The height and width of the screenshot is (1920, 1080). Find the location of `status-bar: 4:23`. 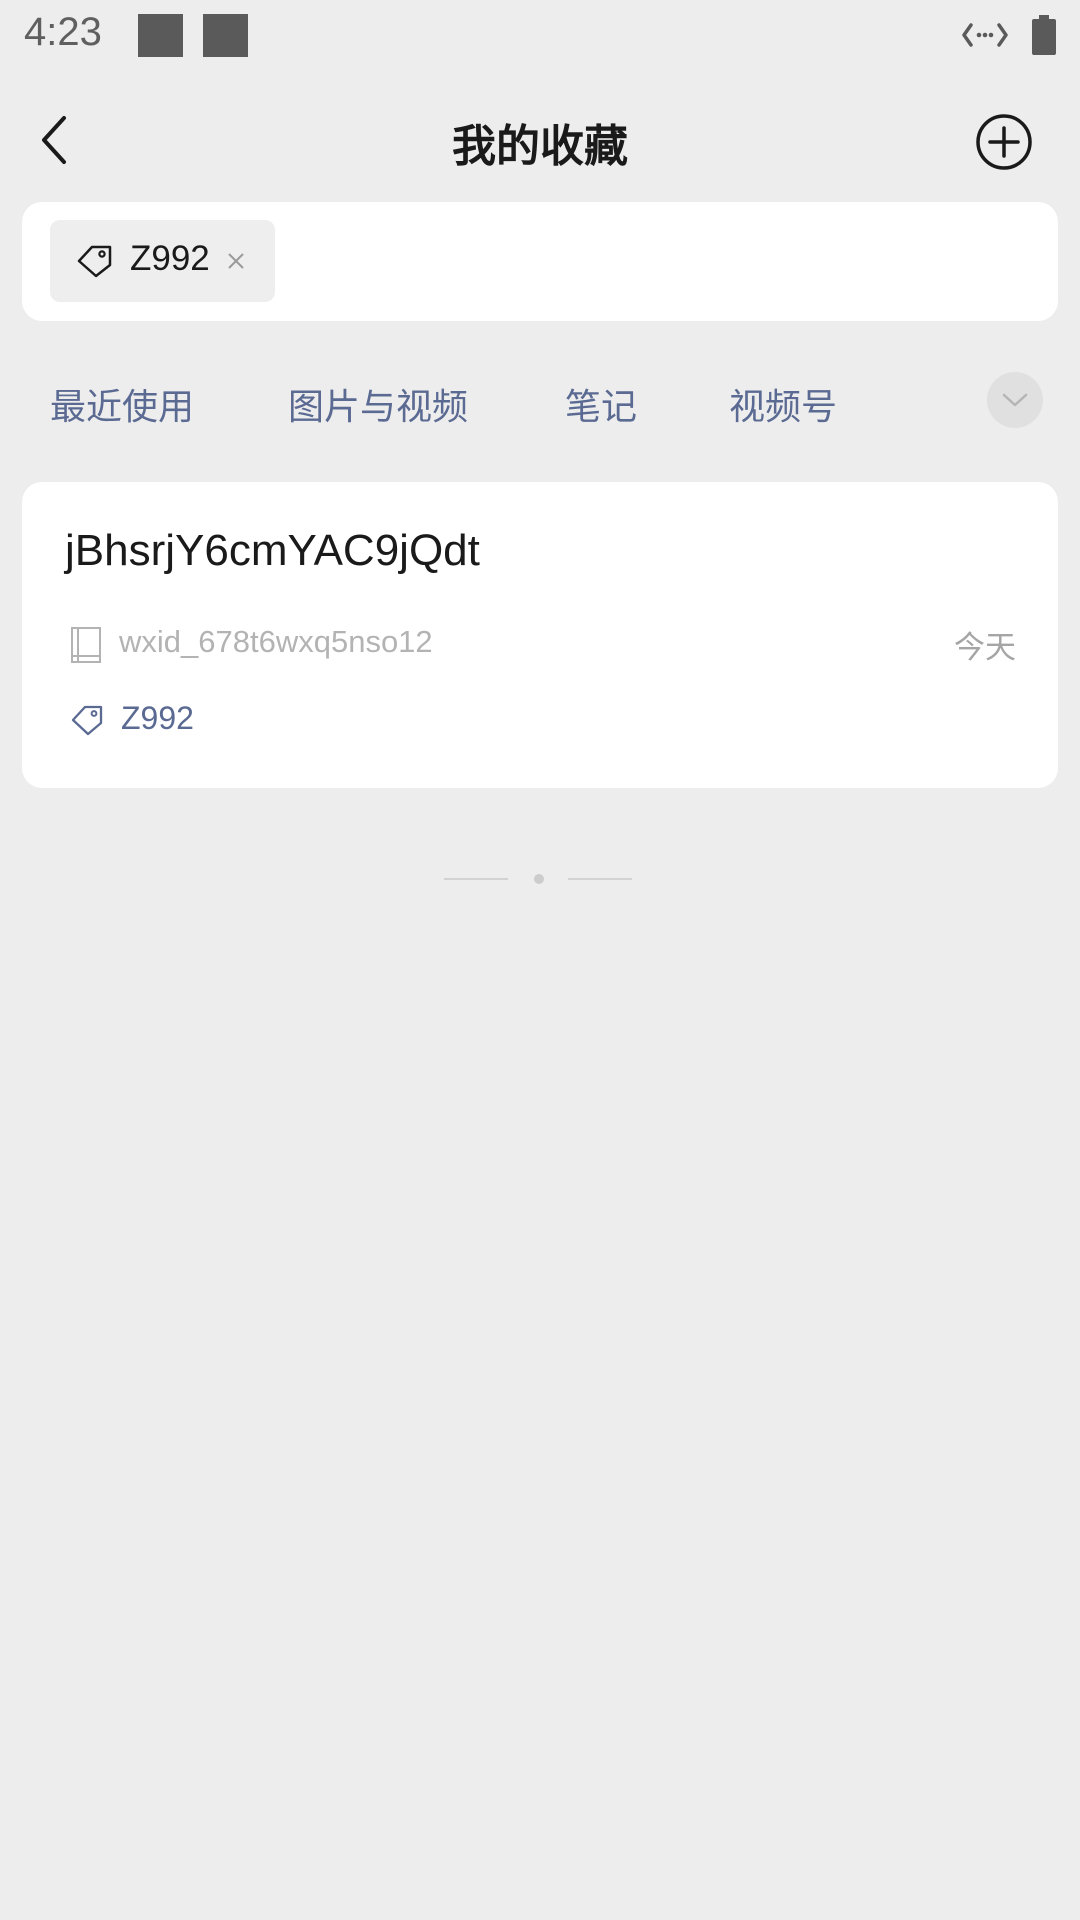

status-bar: 4:23 is located at coordinates (540, 36).